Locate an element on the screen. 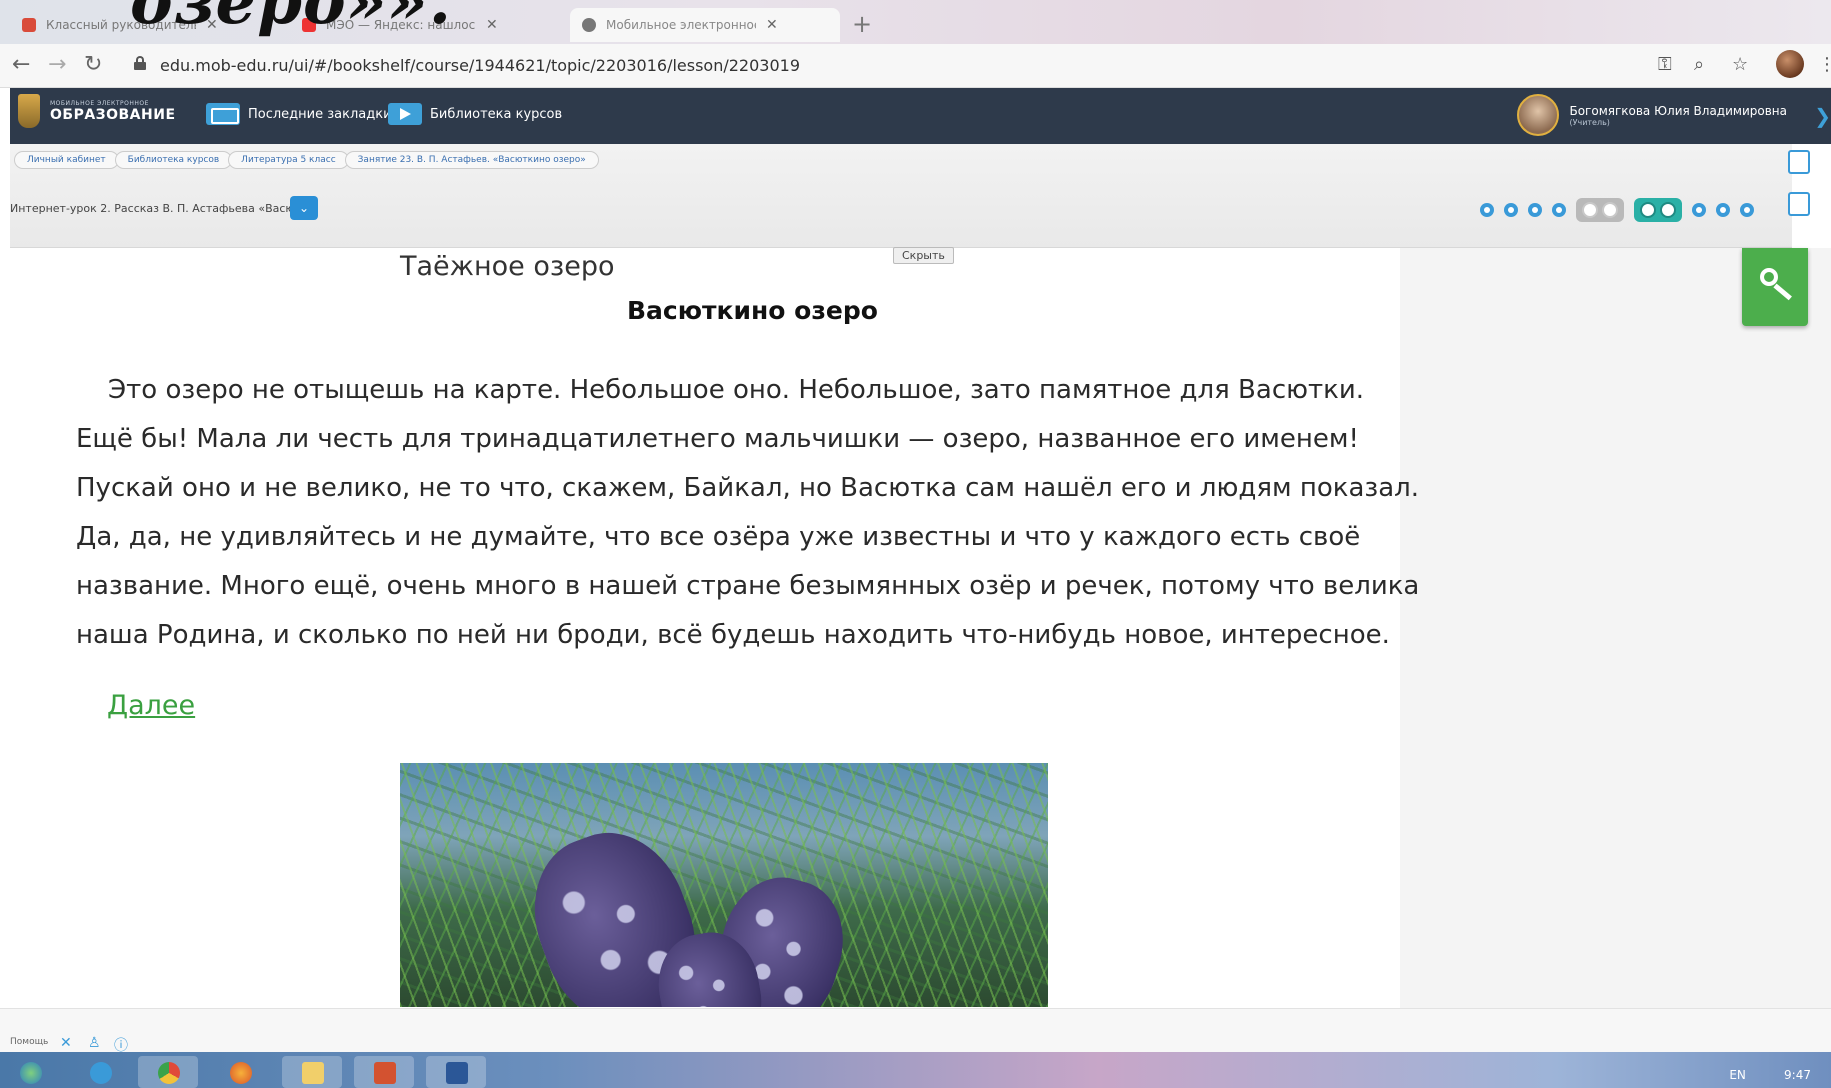  tab-favicon-icon is located at coordinates (29, 25).